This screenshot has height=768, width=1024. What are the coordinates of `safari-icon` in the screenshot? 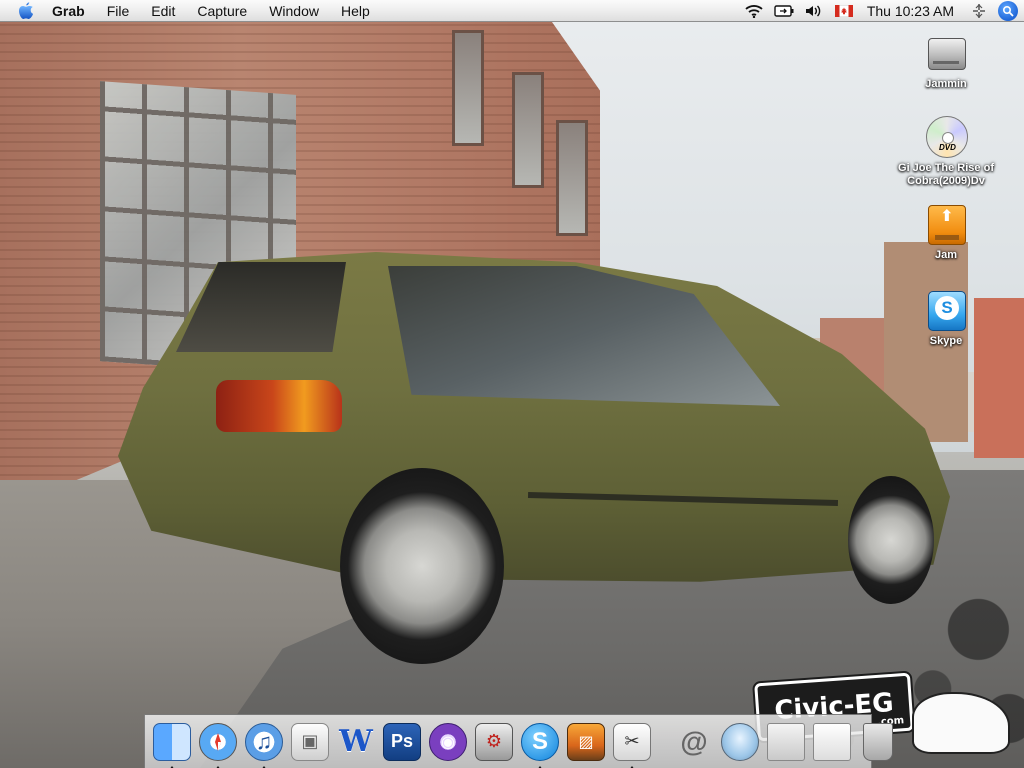 It's located at (218, 741).